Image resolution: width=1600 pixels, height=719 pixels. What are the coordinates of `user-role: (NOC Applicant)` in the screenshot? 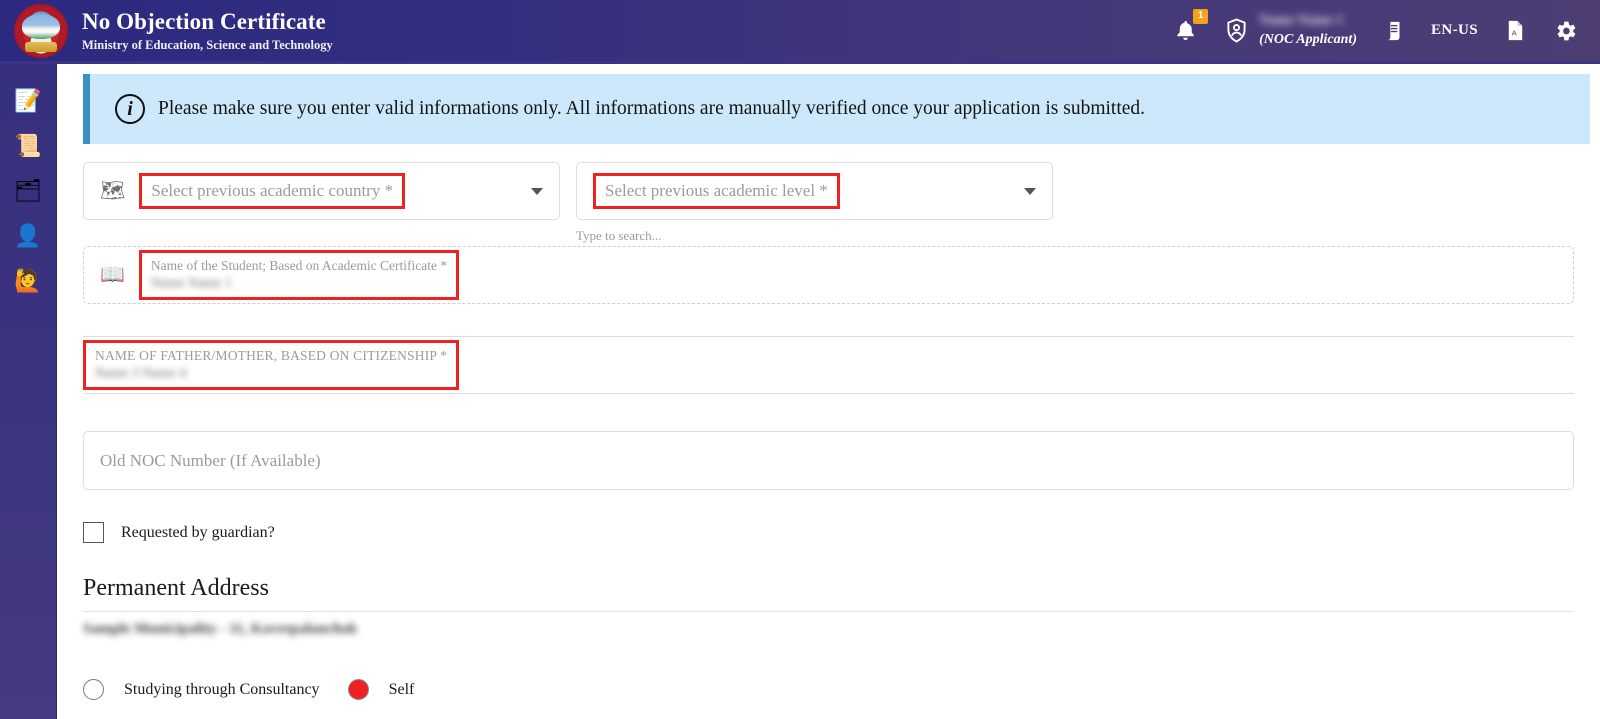 It's located at (1308, 39).